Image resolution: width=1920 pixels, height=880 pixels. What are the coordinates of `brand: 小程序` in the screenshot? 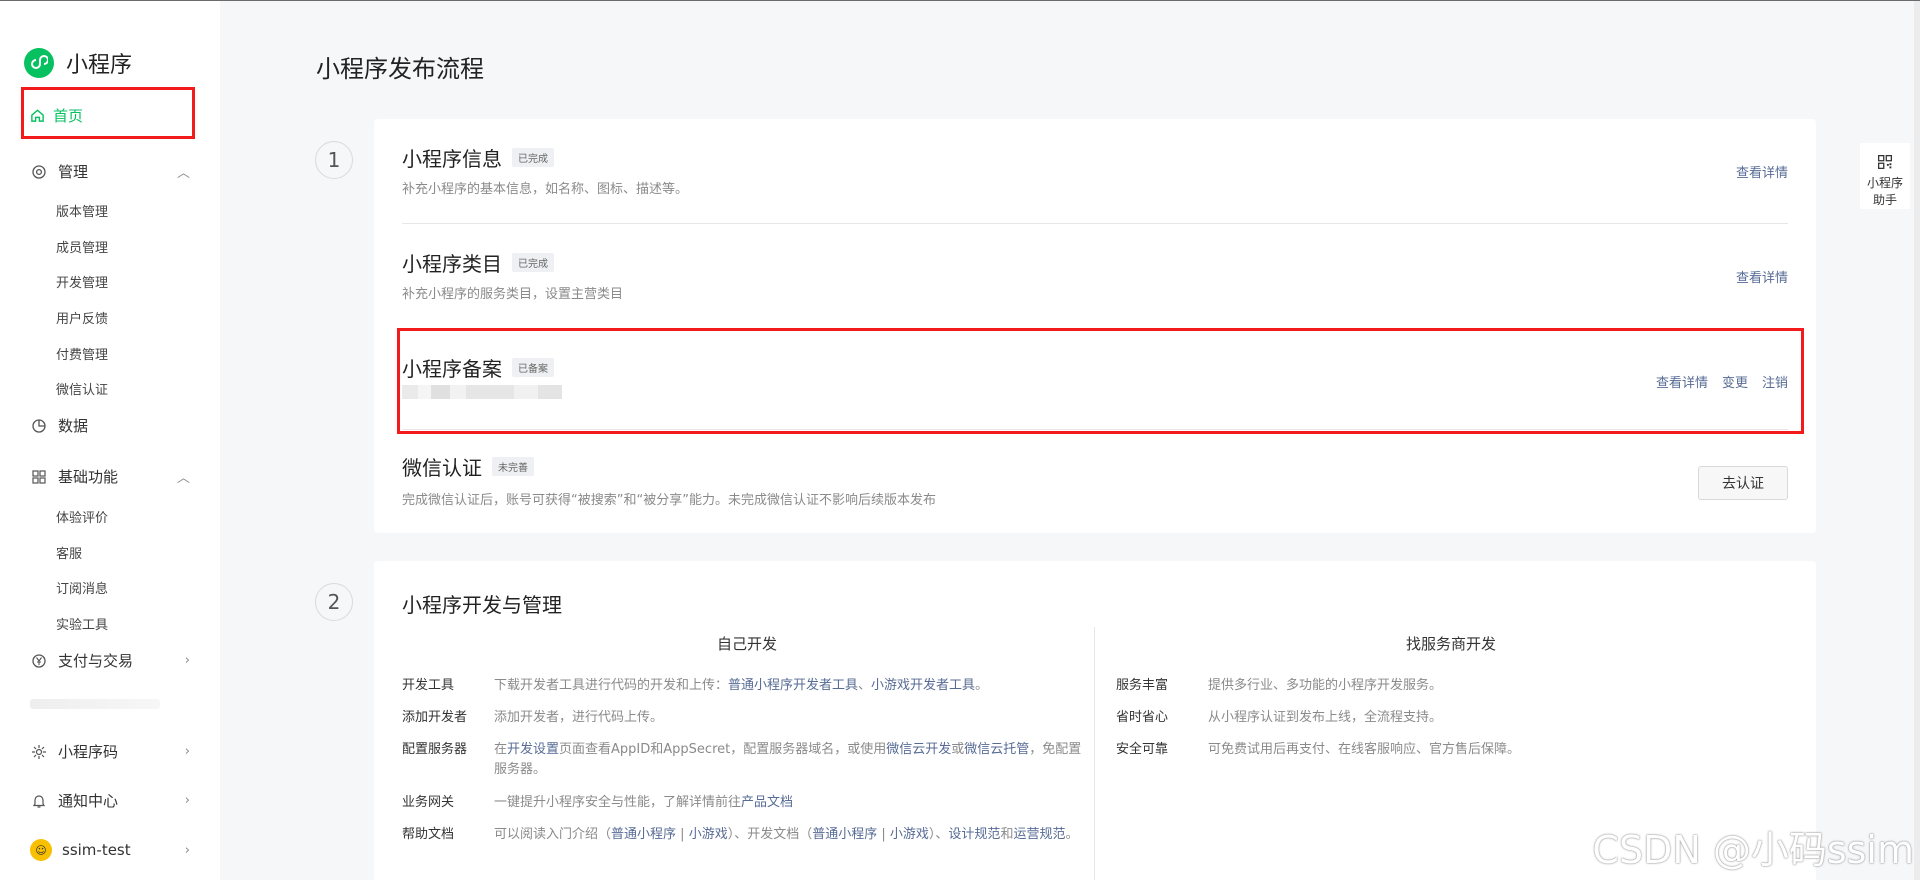 It's located at (78, 63).